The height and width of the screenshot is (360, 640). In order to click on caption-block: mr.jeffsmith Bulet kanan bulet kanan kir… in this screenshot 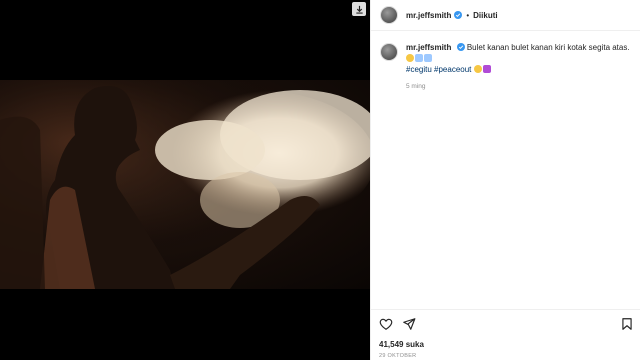, I will do `click(507, 67)`.